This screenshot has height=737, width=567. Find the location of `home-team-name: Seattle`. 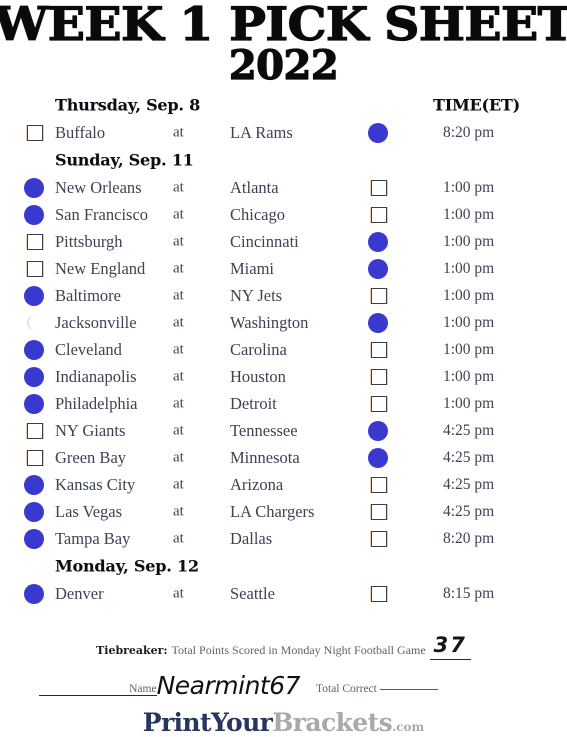

home-team-name: Seattle is located at coordinates (252, 593).